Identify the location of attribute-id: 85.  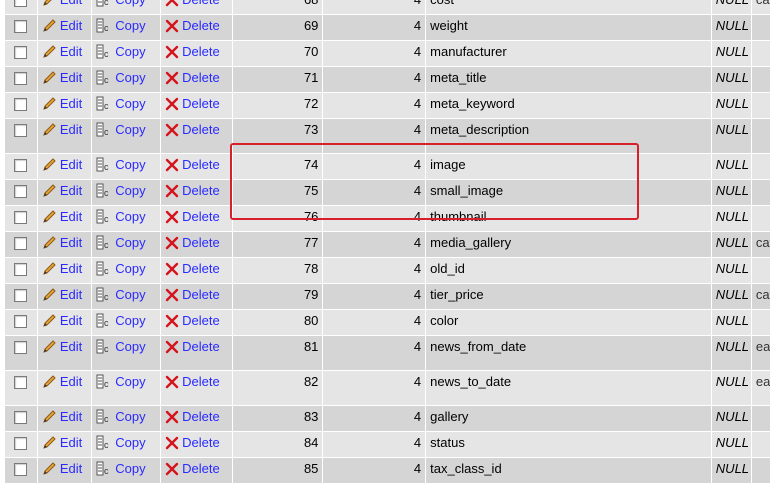
(311, 468).